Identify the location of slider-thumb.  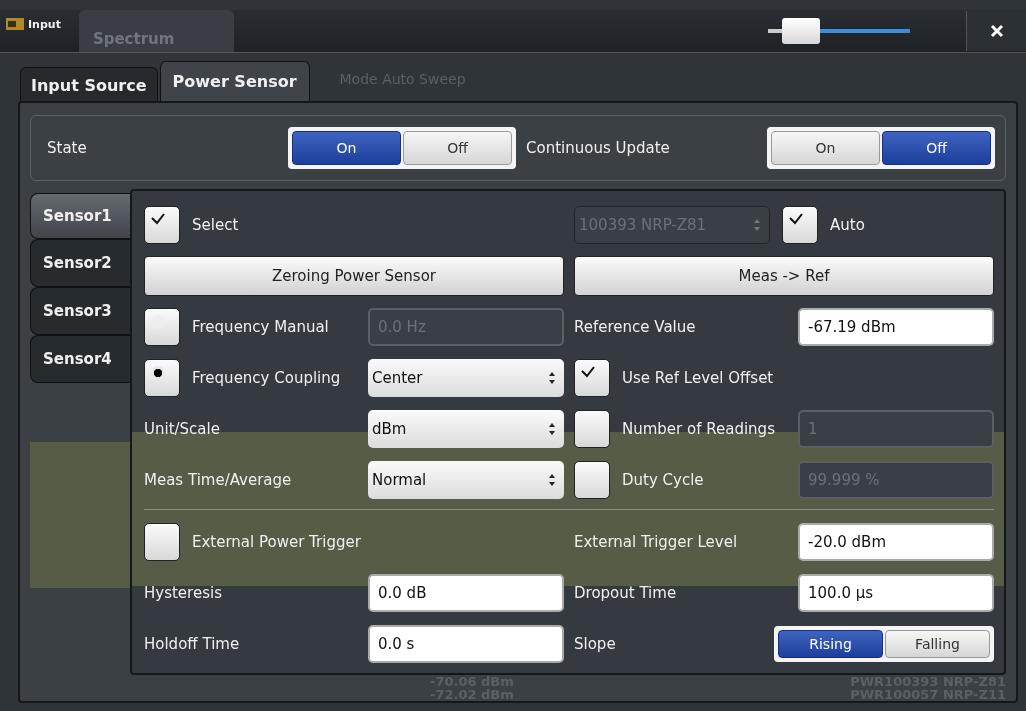
(801, 31).